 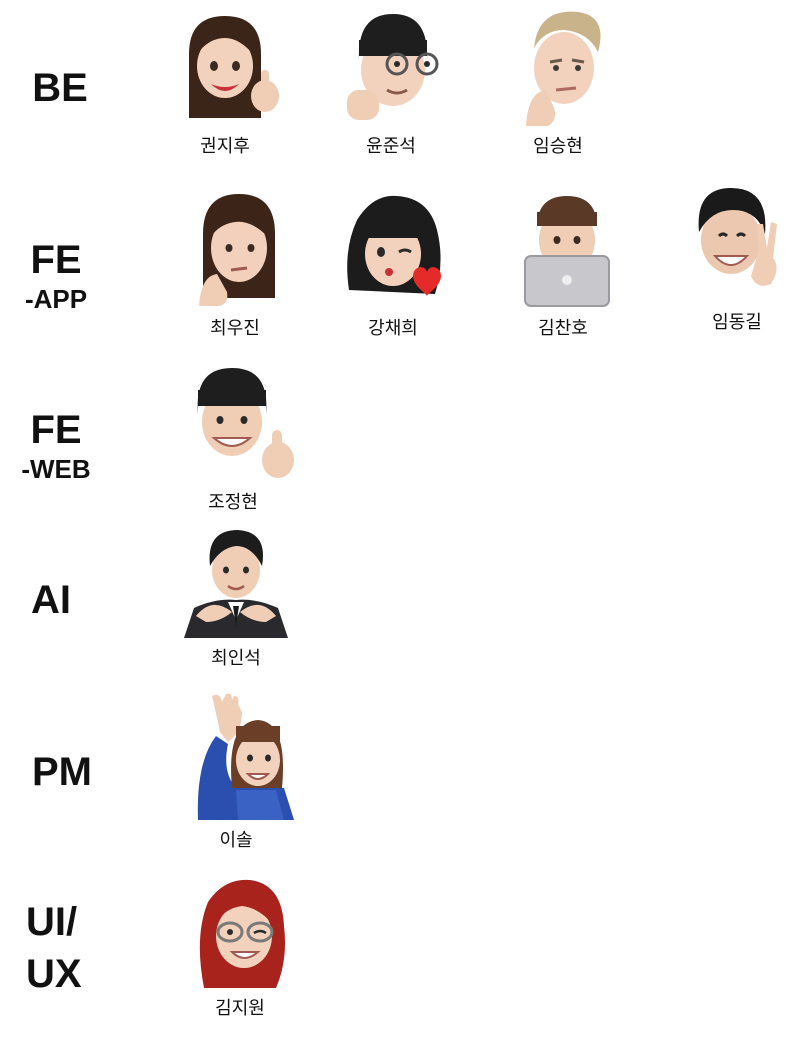 I want to click on team-label-ai: AI, so click(x=51, y=600).